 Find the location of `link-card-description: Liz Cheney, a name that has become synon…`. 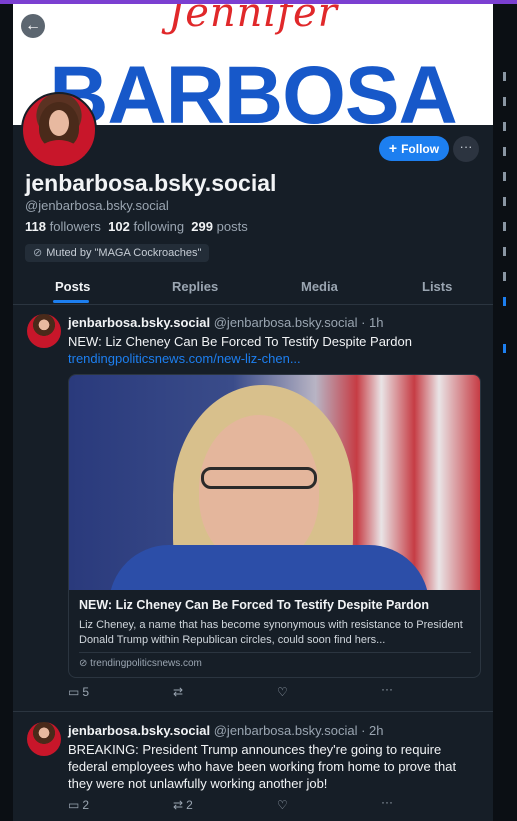

link-card-description: Liz Cheney, a name that has become synon… is located at coordinates (271, 632).